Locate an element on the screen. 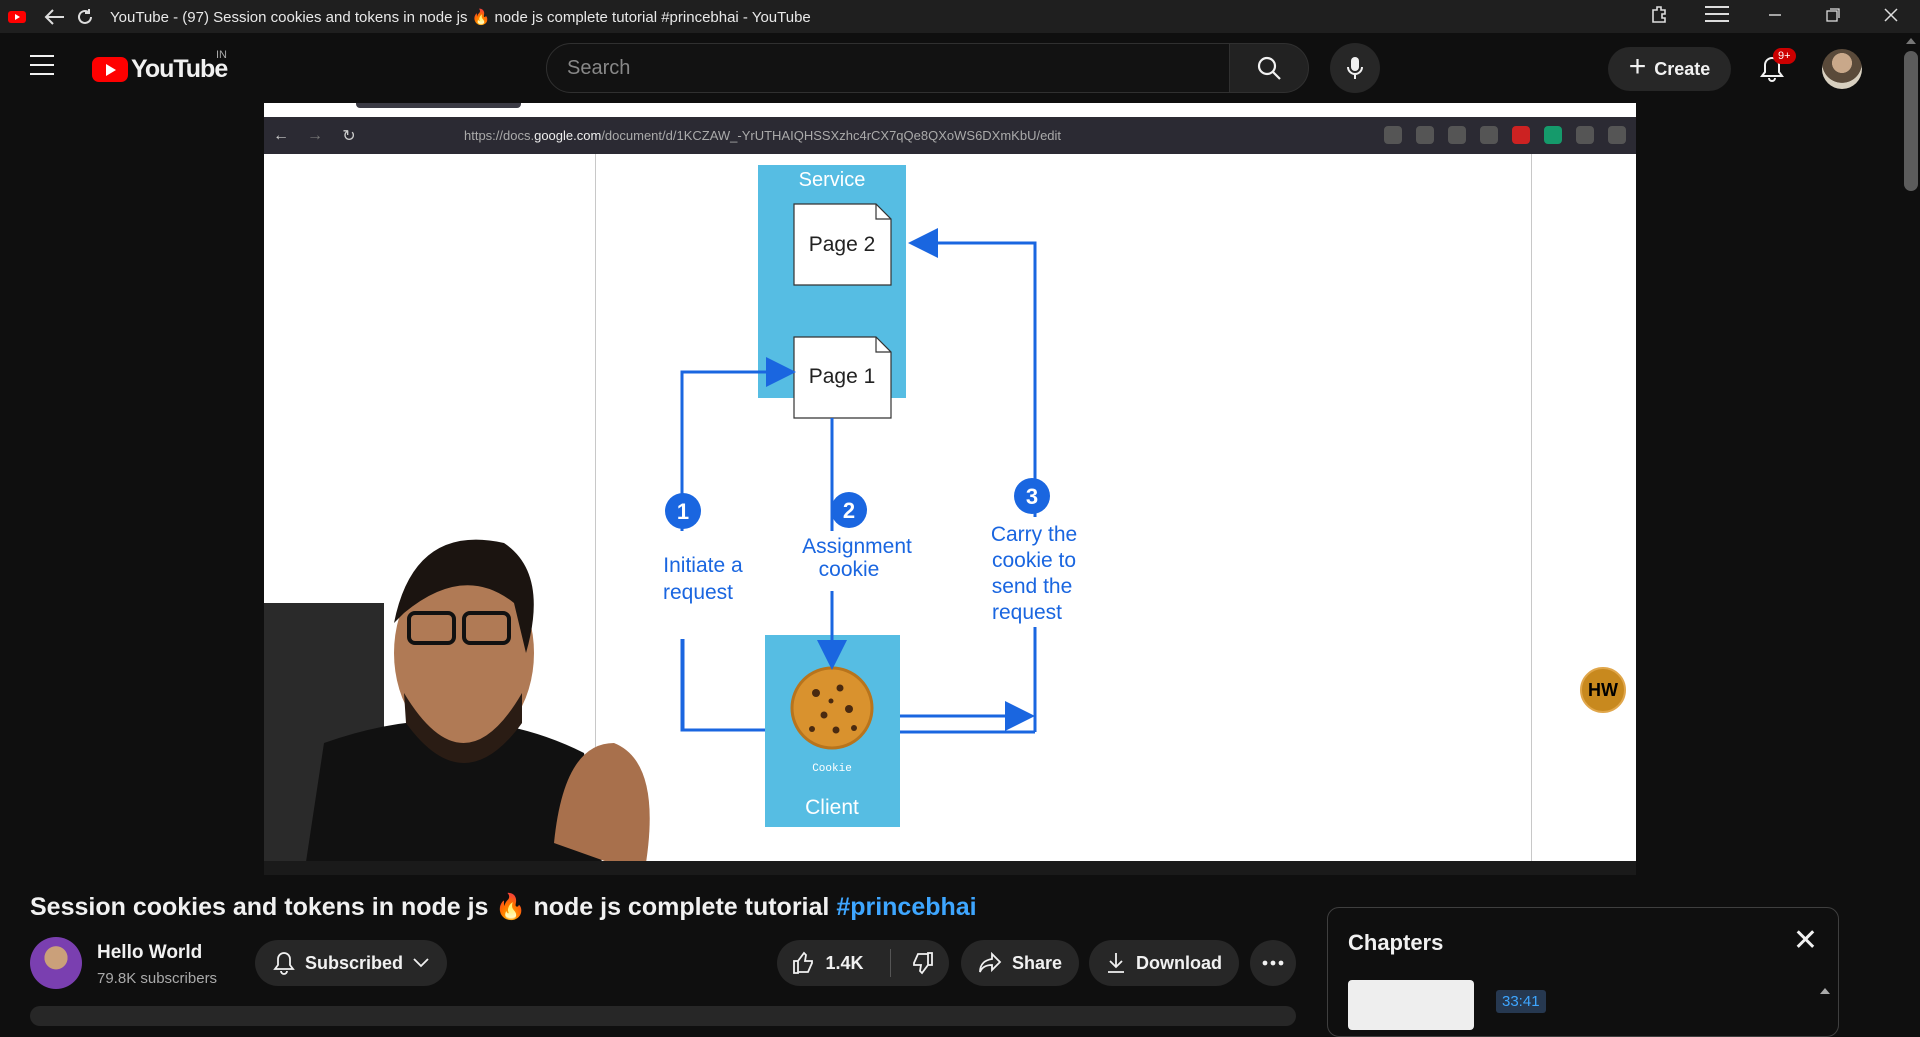 The height and width of the screenshot is (1037, 1920). youtube-logo: YouTube IN is located at coordinates (160, 66).